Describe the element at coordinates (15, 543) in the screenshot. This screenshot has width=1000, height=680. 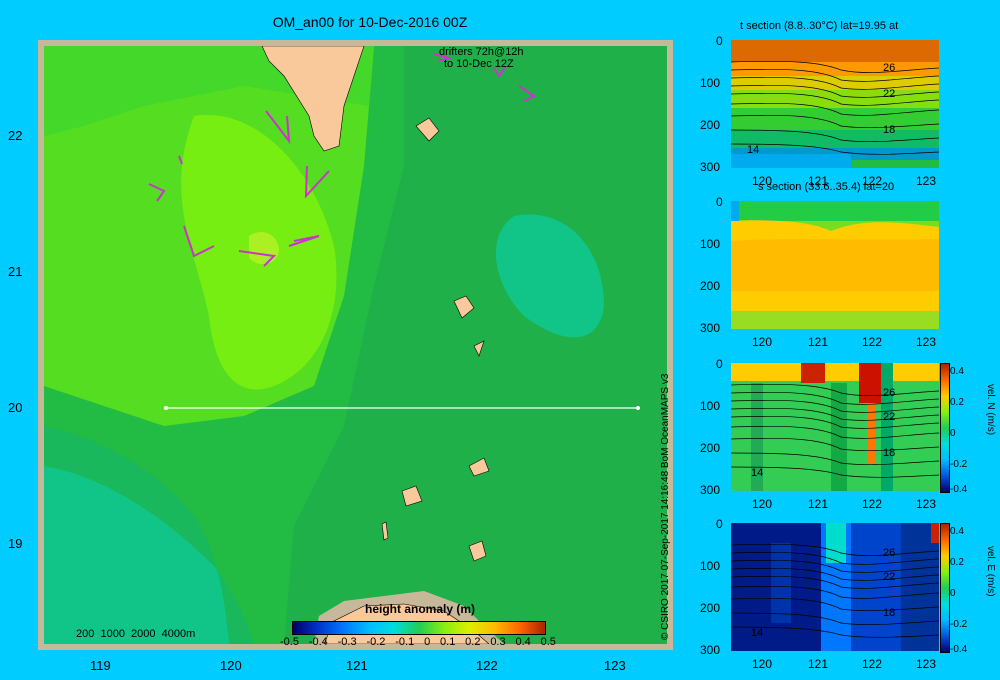
I see `lat-tick-19: 19` at that location.